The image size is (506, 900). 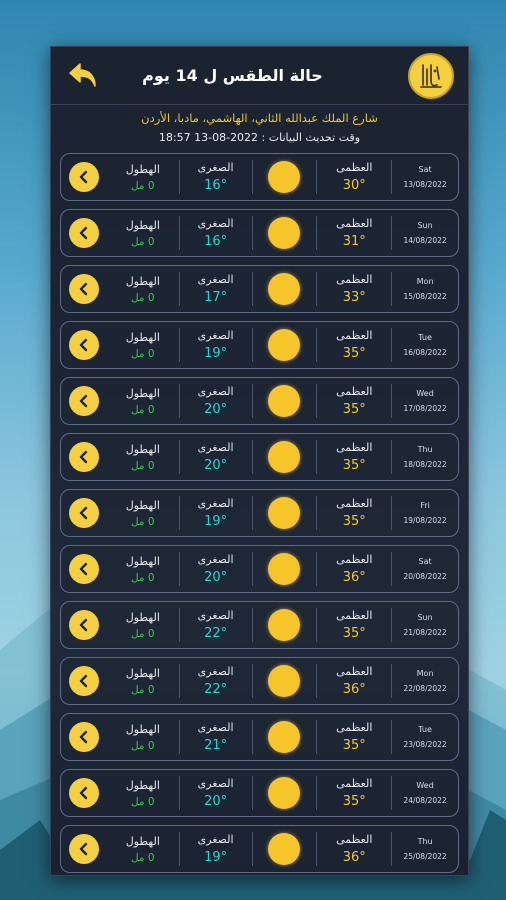 I want to click on max-temp-cell: العظمى 30°, so click(x=354, y=177).